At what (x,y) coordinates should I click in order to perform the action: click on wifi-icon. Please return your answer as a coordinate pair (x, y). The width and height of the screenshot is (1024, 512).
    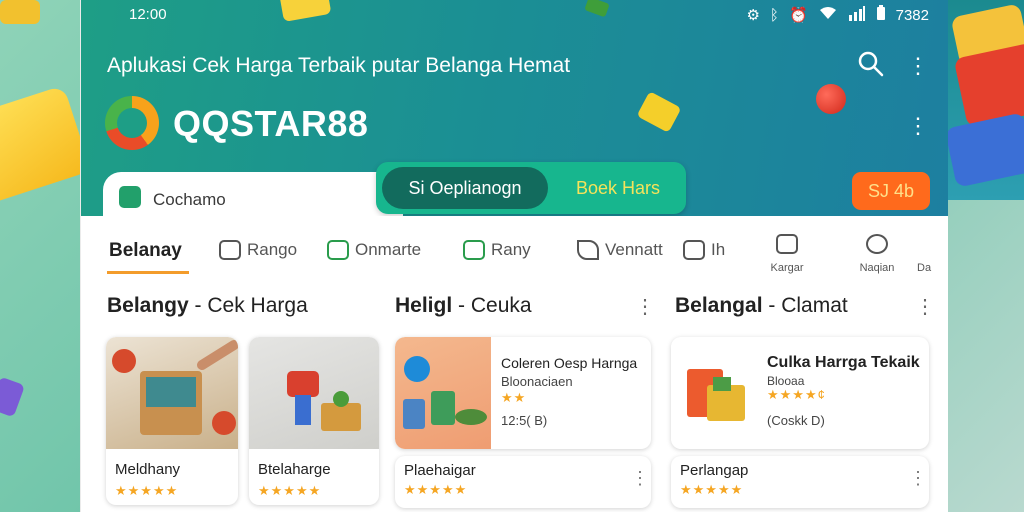
    Looking at the image, I should click on (828, 15).